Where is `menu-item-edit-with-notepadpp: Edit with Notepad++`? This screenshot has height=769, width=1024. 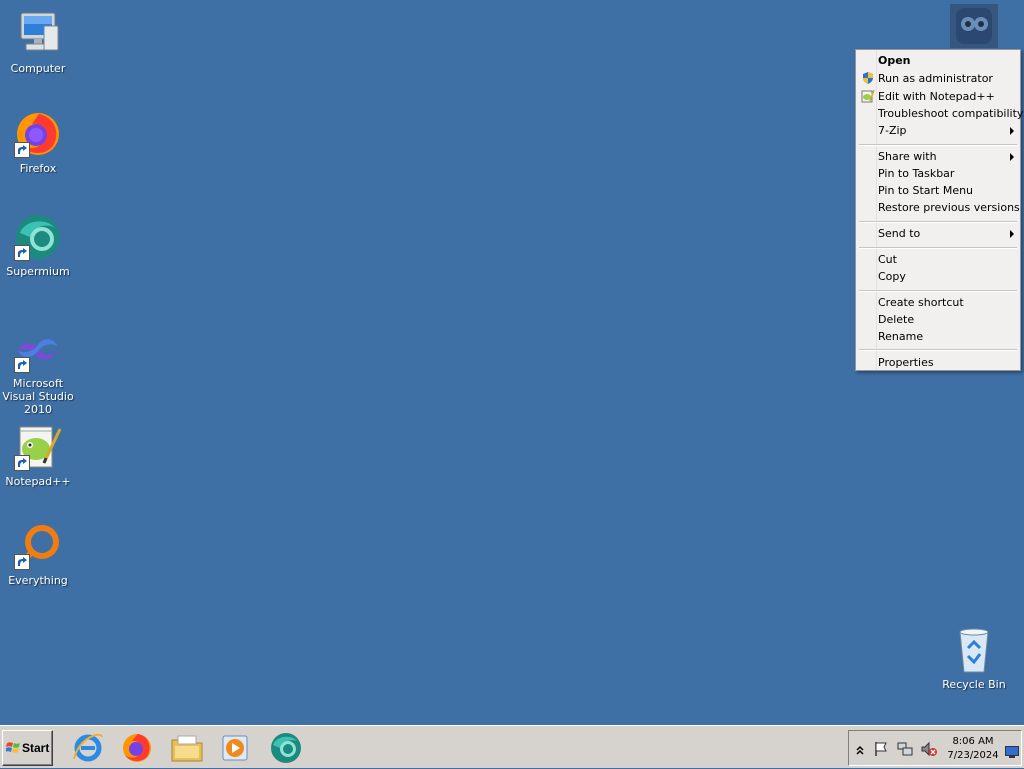
menu-item-edit-with-notepadpp: Edit with Notepad++ is located at coordinates (938, 96).